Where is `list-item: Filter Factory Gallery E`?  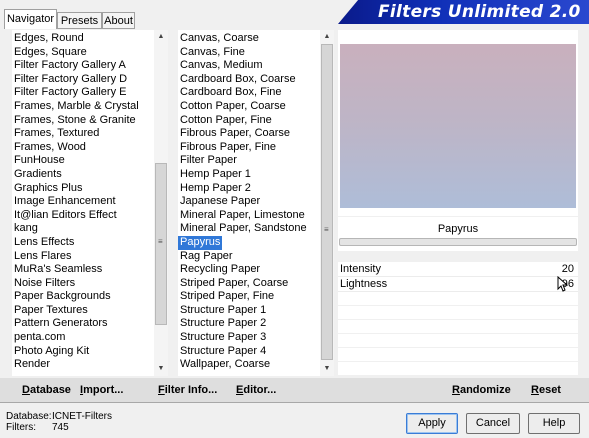 list-item: Filter Factory Gallery E is located at coordinates (83, 93).